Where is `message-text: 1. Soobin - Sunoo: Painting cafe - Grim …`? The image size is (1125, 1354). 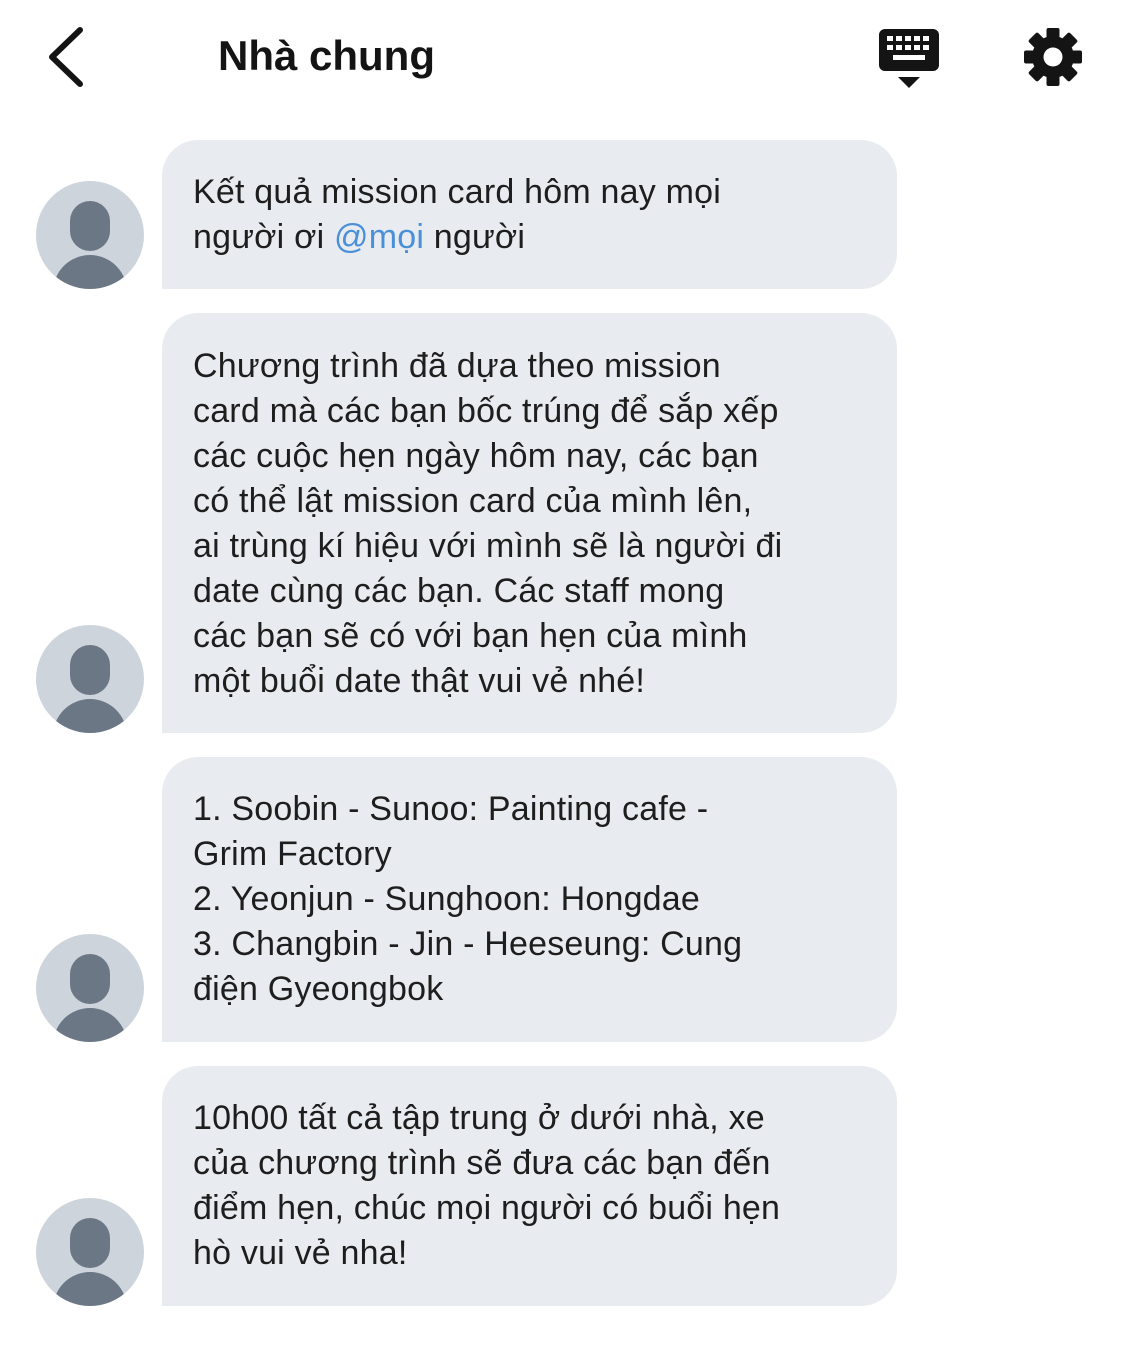 message-text: 1. Soobin - Sunoo: Painting cafe - Grim … is located at coordinates (468, 899).